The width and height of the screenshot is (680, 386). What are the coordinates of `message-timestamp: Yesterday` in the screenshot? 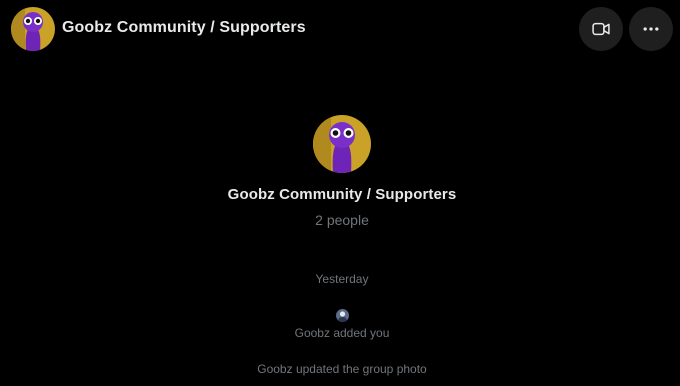 It's located at (342, 279).